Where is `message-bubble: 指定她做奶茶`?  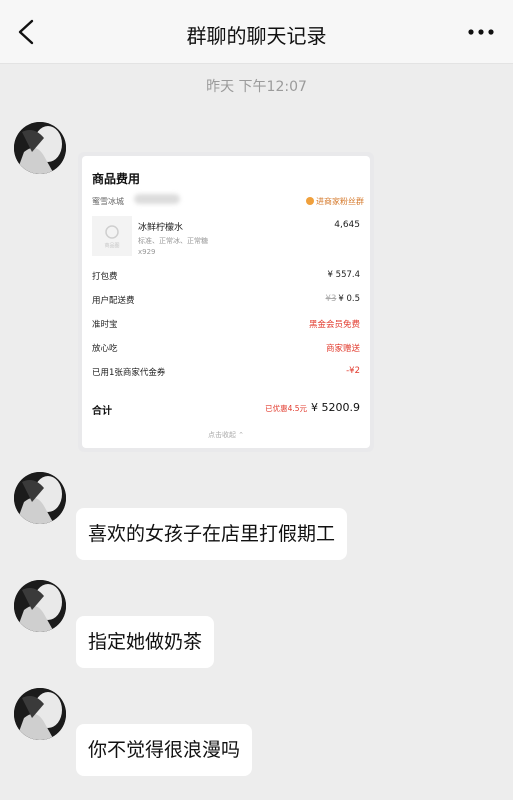
message-bubble: 指定她做奶茶 is located at coordinates (145, 642).